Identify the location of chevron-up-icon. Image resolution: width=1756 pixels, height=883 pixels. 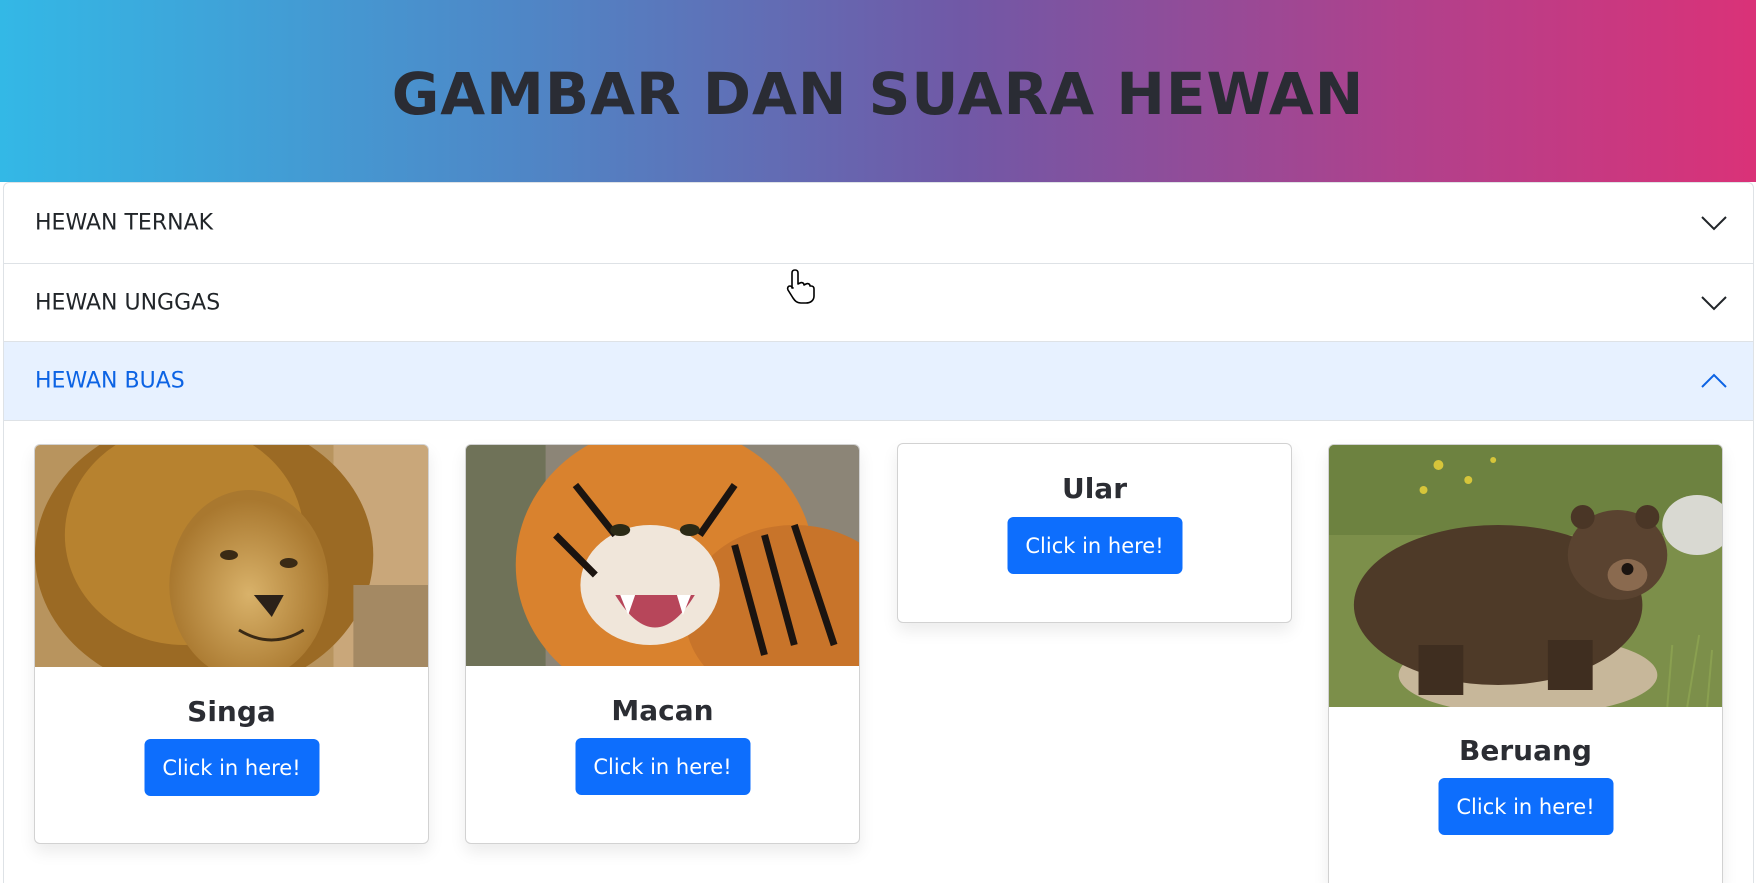
(1714, 380).